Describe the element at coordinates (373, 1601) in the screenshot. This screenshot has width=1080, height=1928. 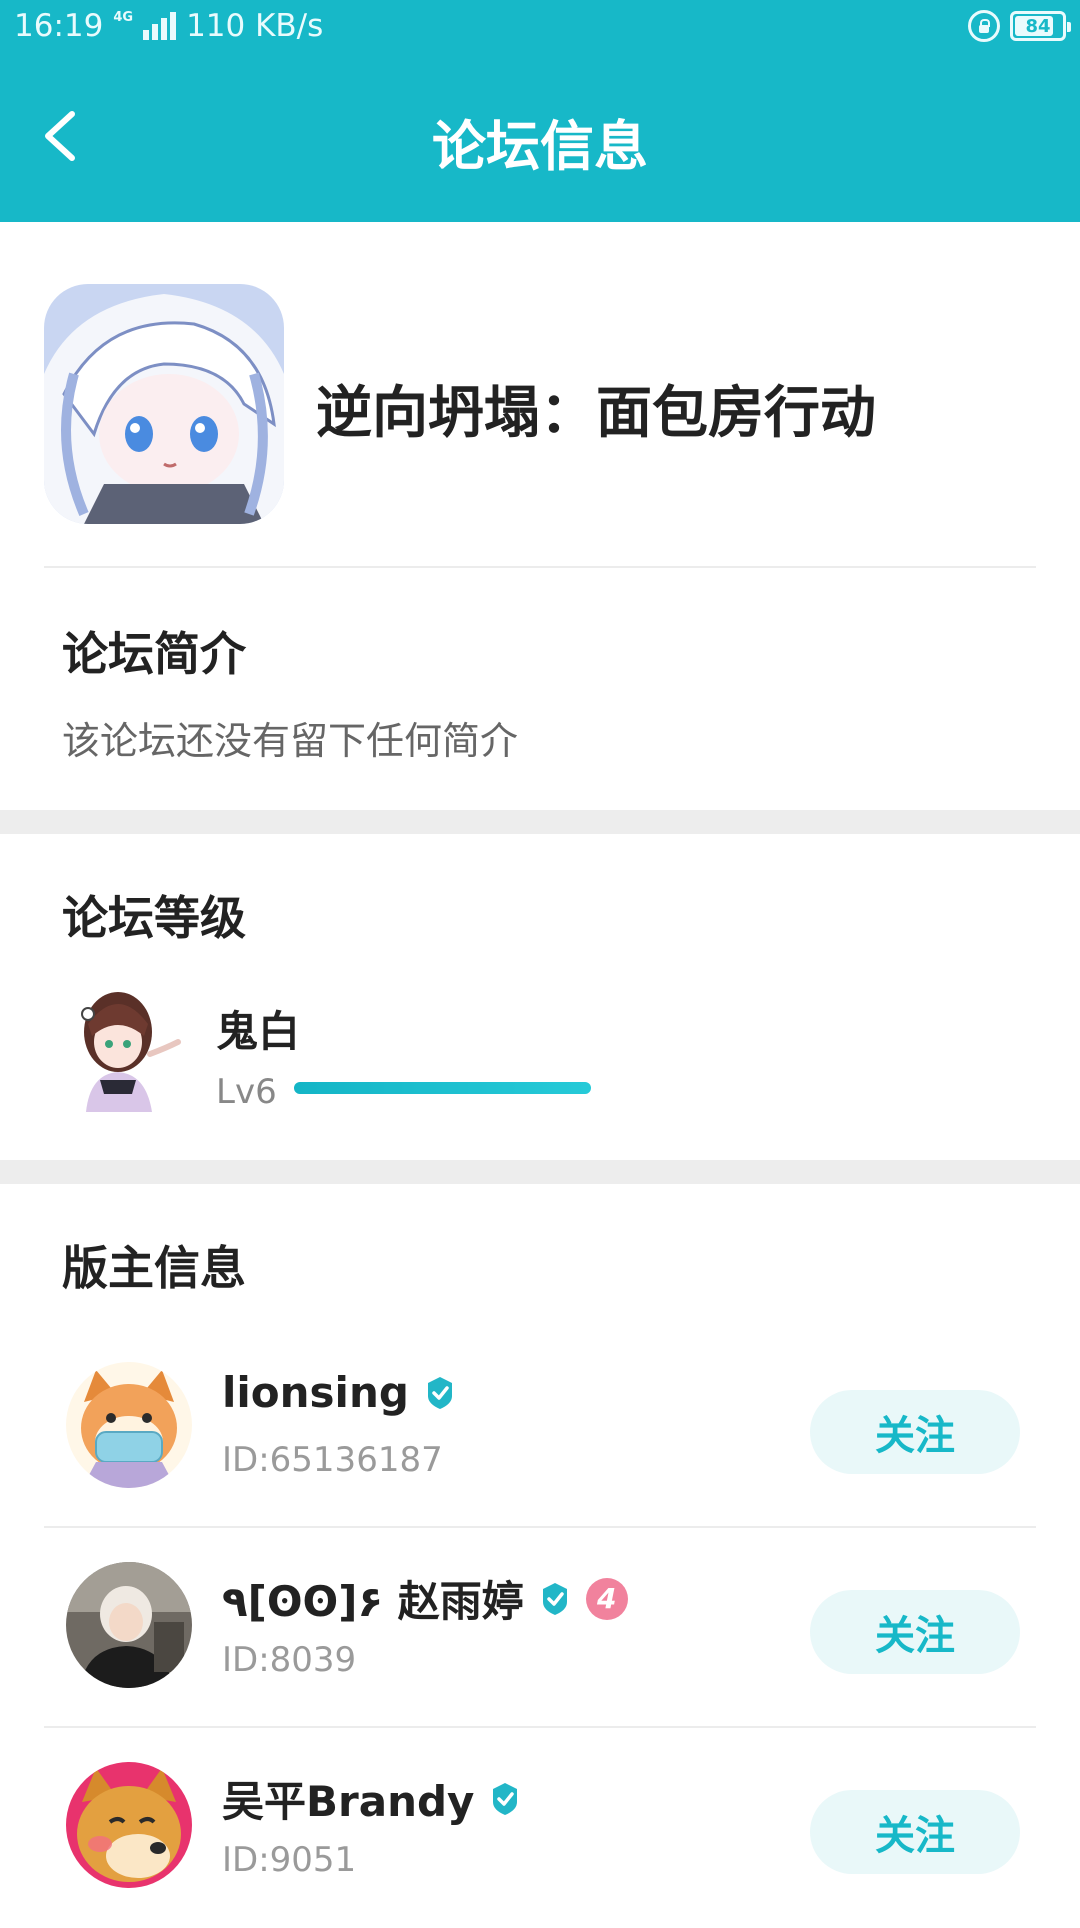
I see `moderator-name: ٩[ʘʘ]۶ 赵雨婷` at that location.